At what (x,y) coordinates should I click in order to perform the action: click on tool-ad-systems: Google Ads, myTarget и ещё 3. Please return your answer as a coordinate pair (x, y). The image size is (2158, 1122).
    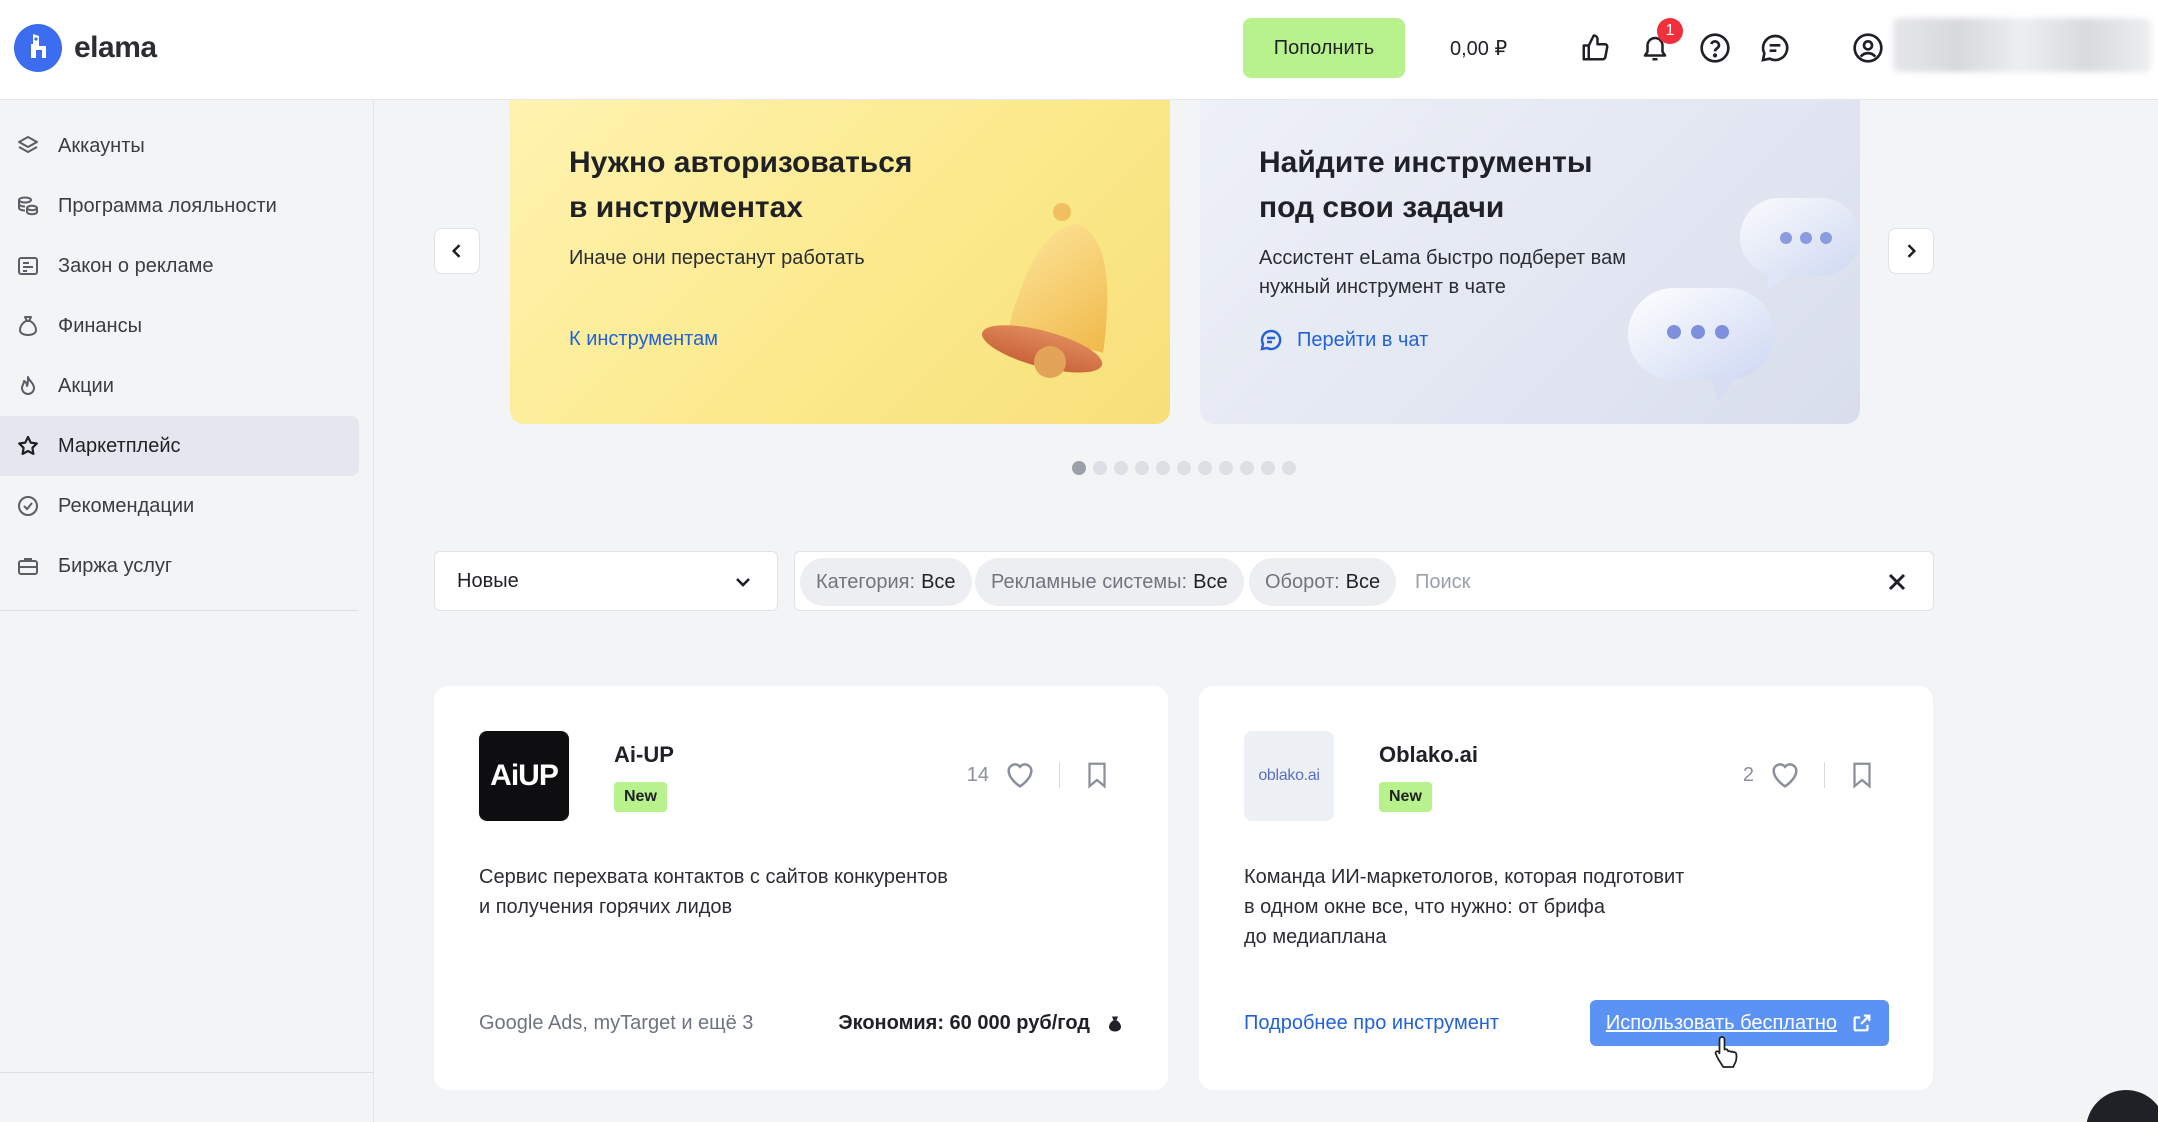
    Looking at the image, I should click on (616, 1023).